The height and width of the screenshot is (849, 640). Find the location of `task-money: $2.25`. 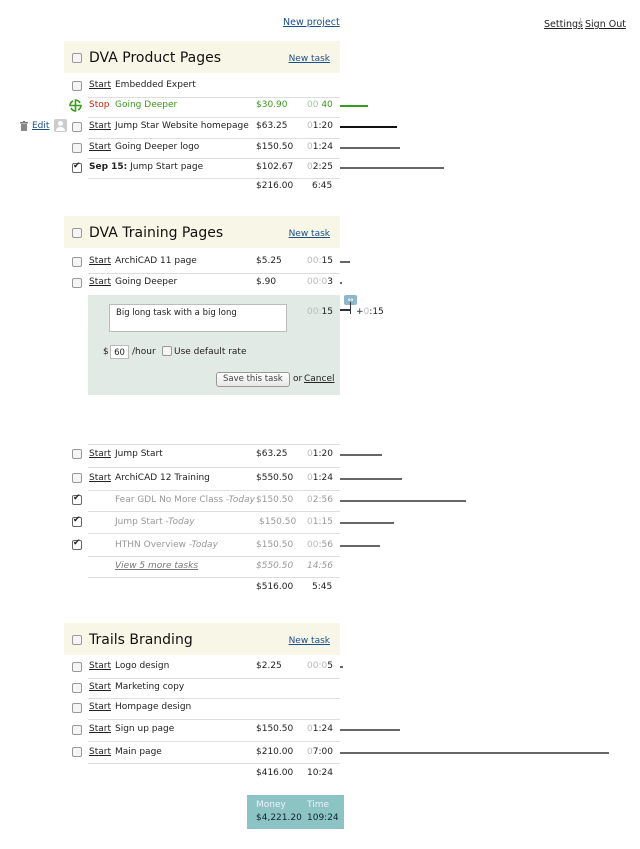

task-money: $2.25 is located at coordinates (269, 666).